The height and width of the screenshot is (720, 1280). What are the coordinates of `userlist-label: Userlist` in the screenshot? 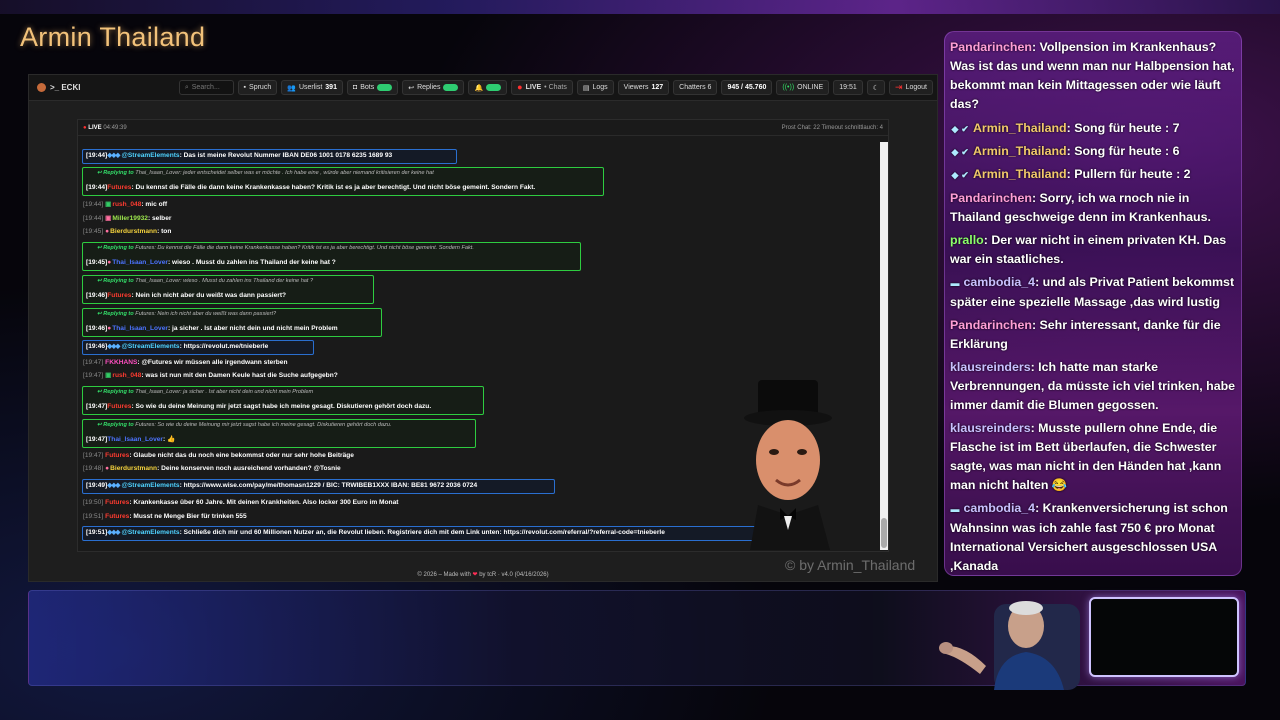 It's located at (310, 87).